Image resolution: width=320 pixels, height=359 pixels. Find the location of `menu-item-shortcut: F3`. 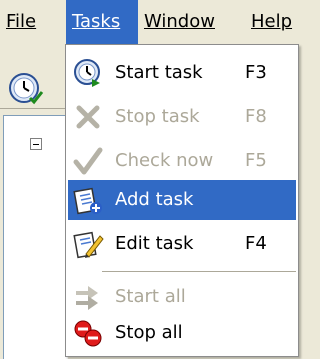

menu-item-shortcut: F3 is located at coordinates (256, 72).